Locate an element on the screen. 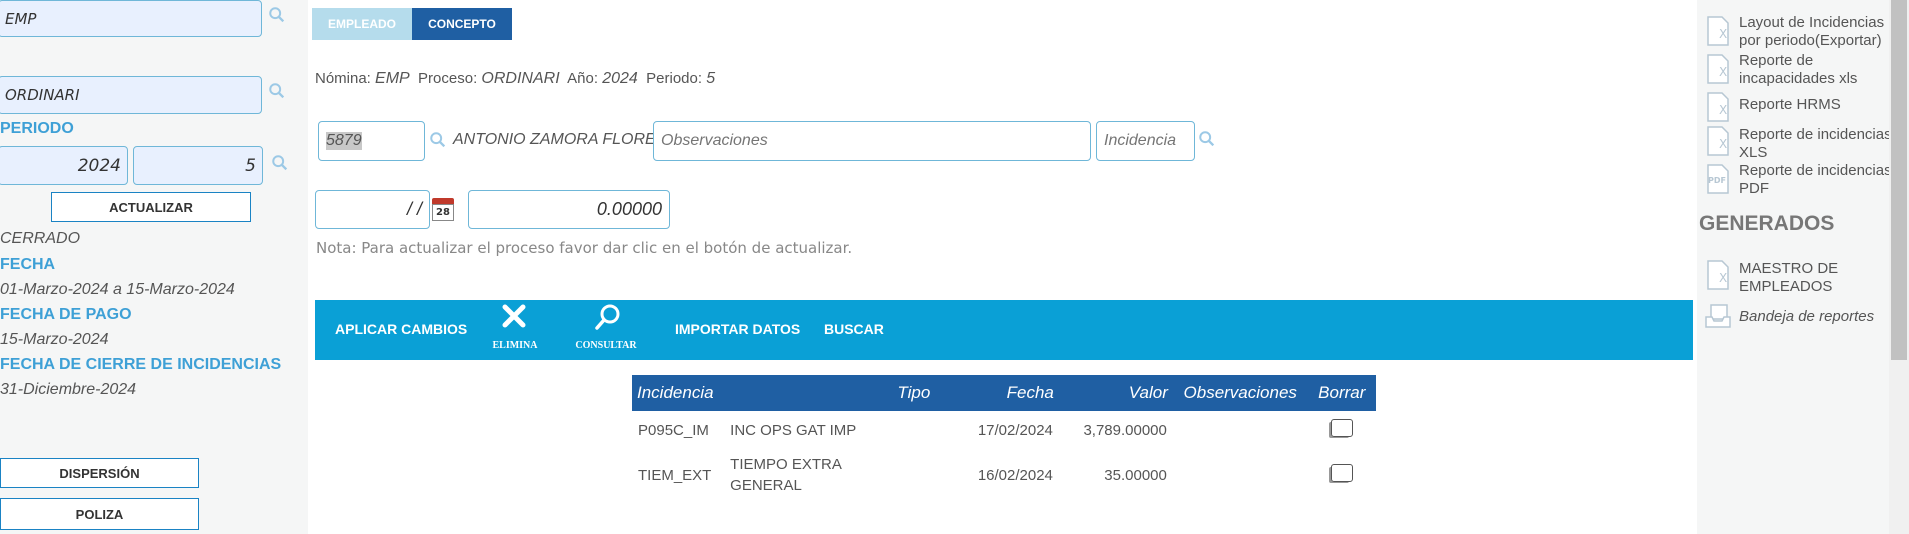 The width and height of the screenshot is (1909, 534). report-label: Reporte de incapacidades xls is located at coordinates (1798, 69).